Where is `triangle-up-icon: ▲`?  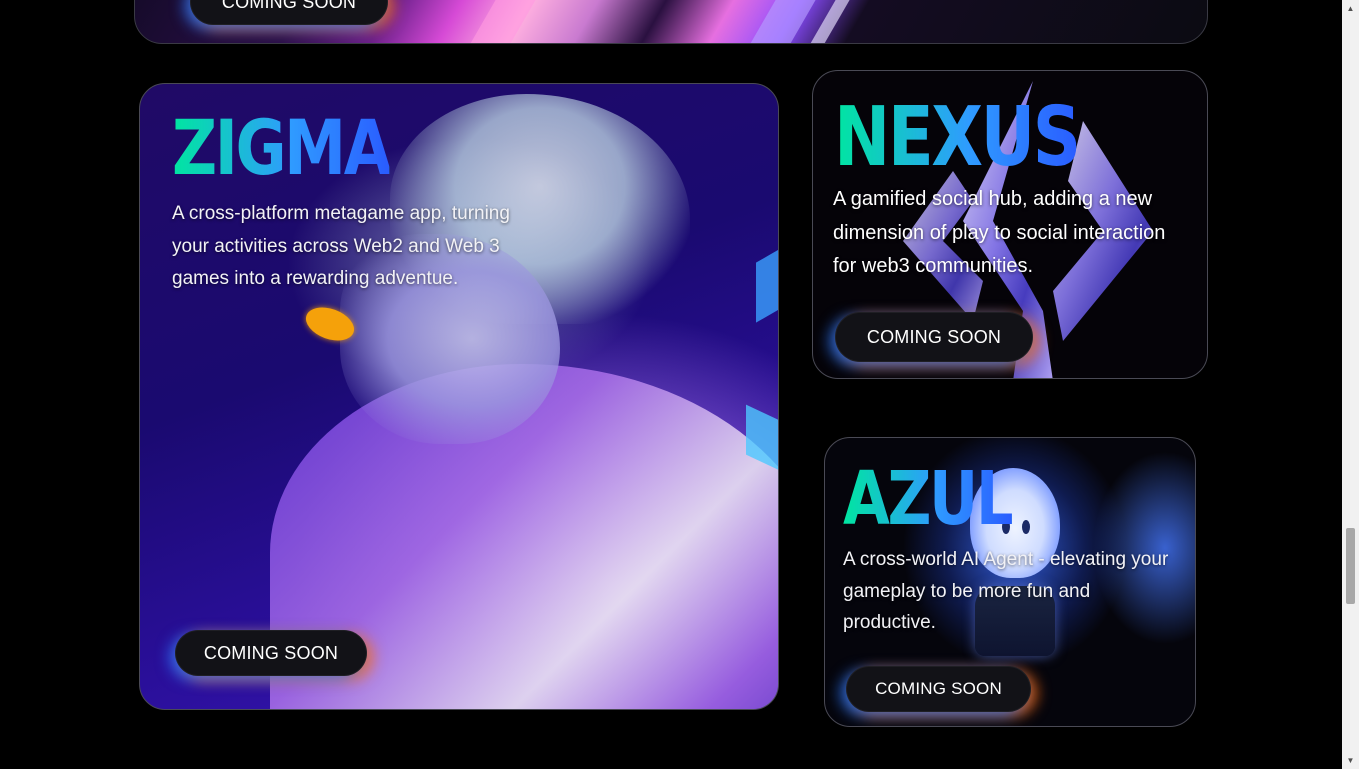 triangle-up-icon: ▲ is located at coordinates (1350, 8).